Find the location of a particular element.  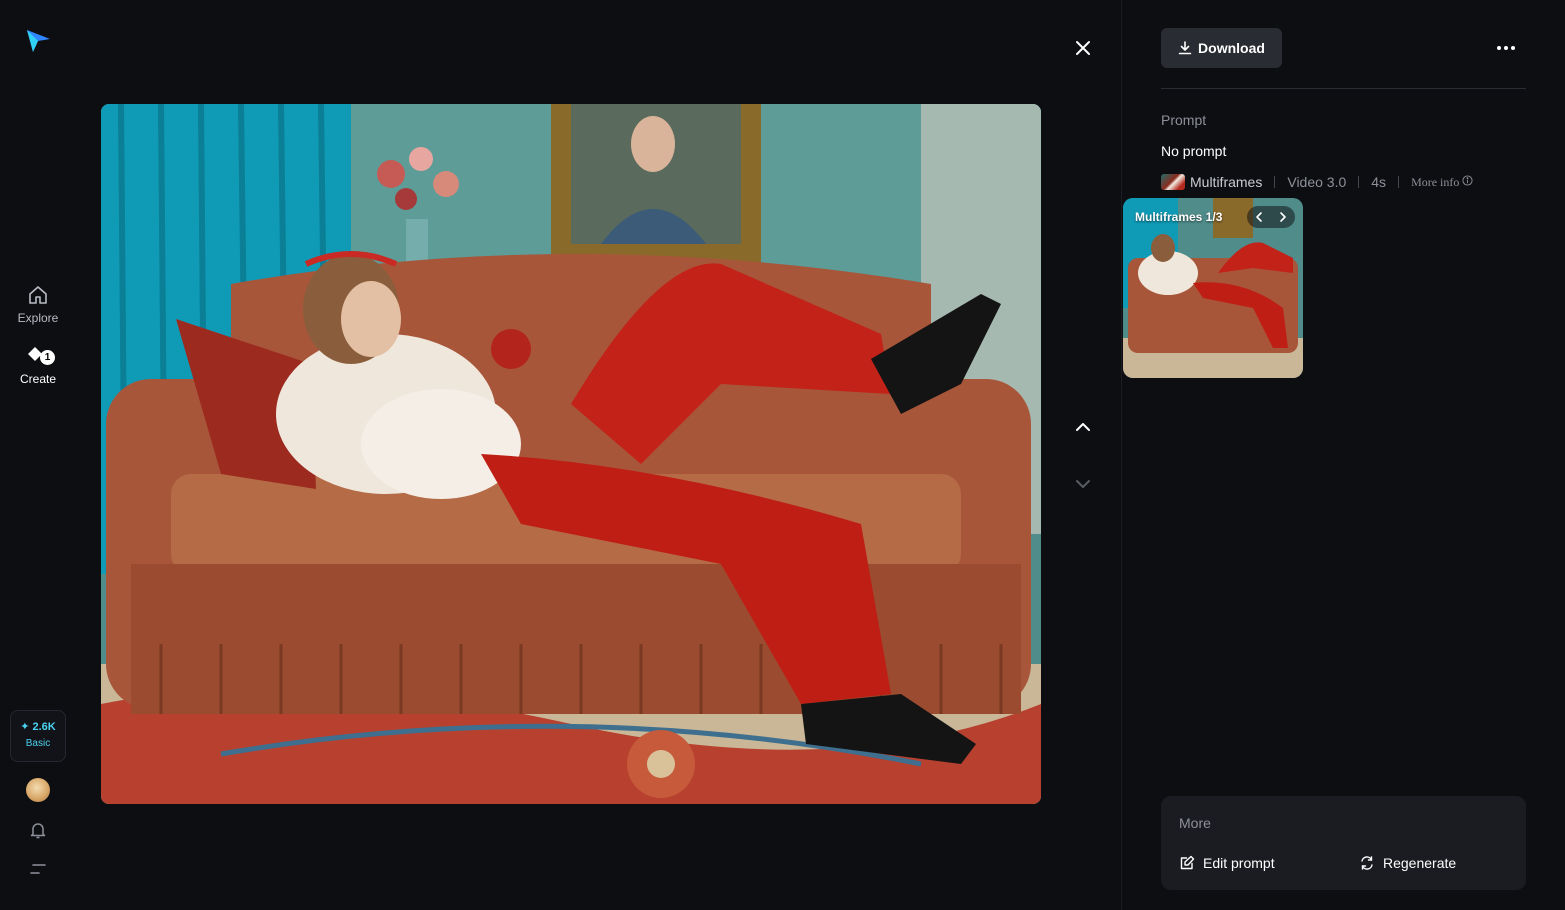

nav-explore: Explore is located at coordinates (38, 304).